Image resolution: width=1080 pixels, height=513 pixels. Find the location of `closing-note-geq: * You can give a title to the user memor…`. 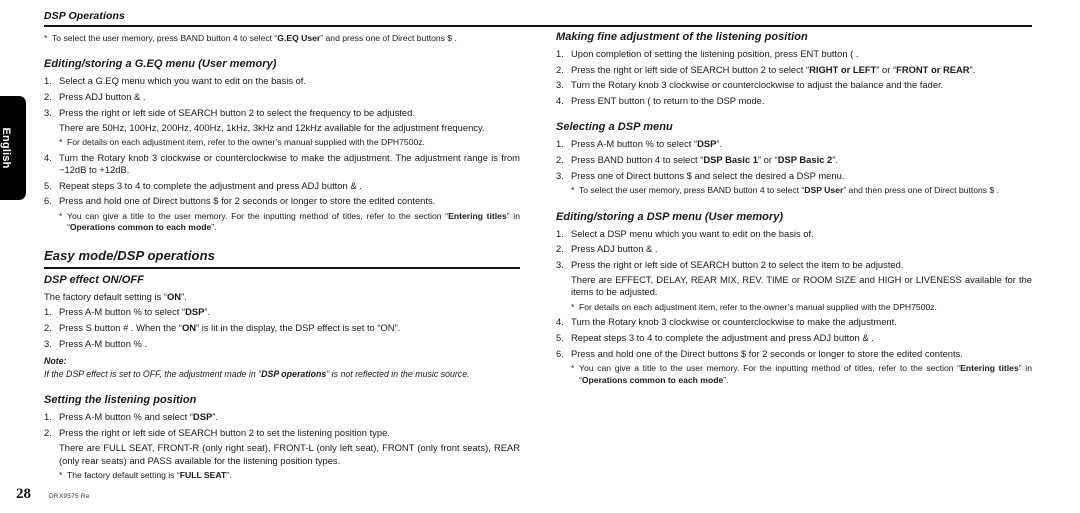

closing-note-geq: * You can give a title to the user memor… is located at coordinates (289, 222).